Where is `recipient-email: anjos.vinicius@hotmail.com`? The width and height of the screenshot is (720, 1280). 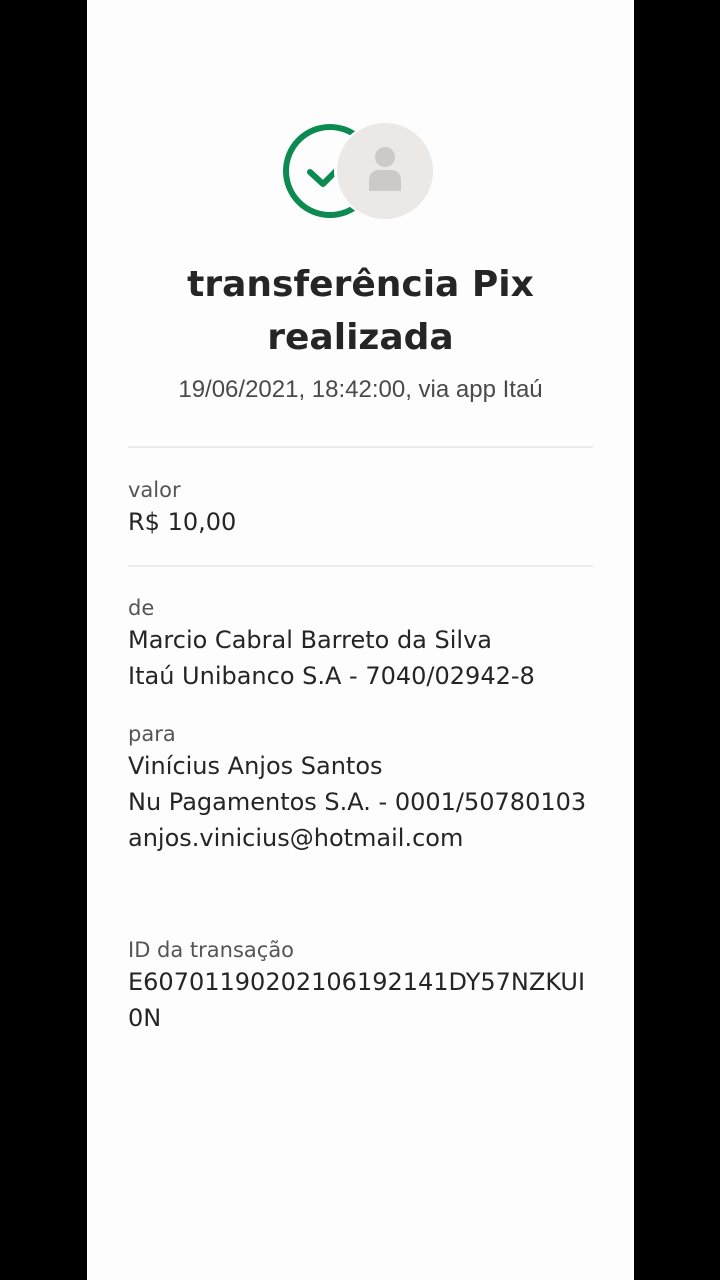 recipient-email: anjos.vinicius@hotmail.com is located at coordinates (296, 838).